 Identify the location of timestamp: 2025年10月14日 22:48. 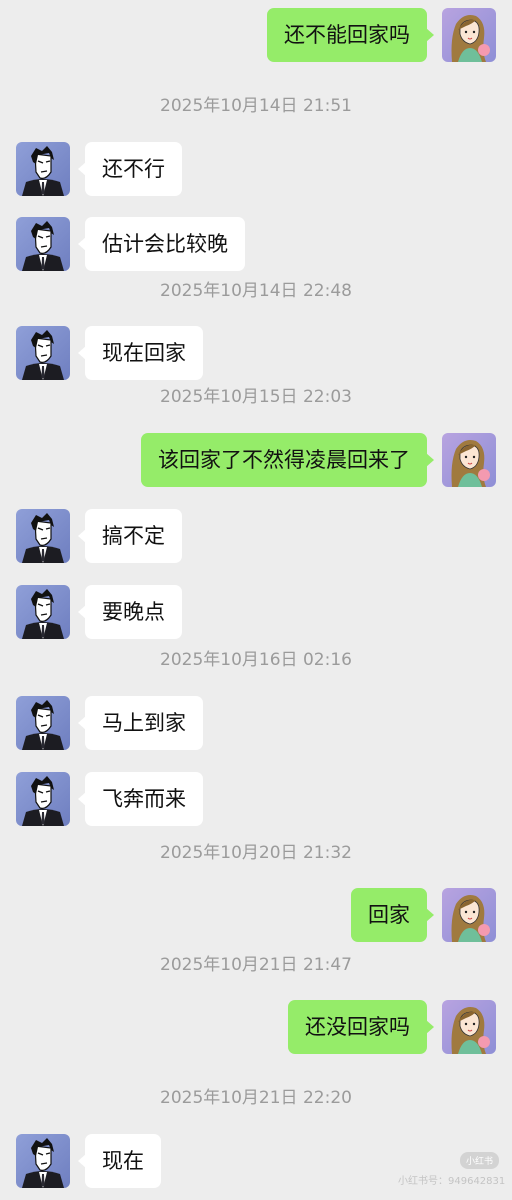
(256, 291).